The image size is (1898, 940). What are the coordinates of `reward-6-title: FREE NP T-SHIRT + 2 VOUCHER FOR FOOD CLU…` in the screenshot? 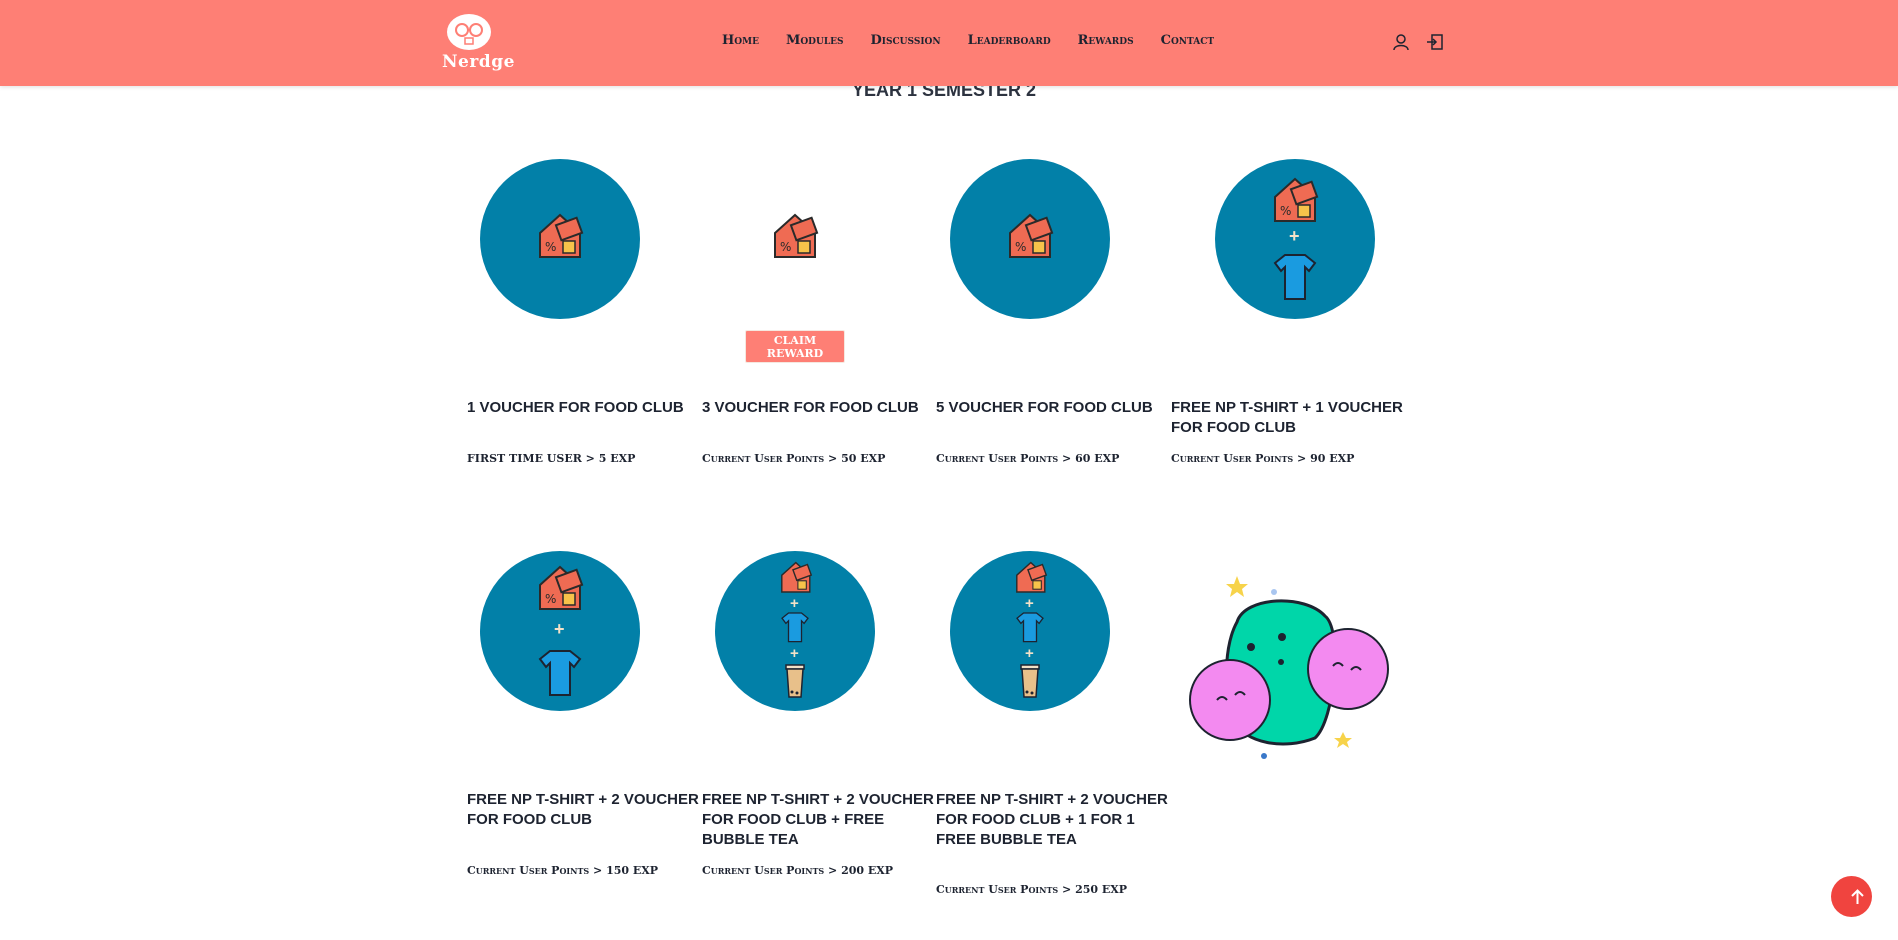 It's located at (818, 819).